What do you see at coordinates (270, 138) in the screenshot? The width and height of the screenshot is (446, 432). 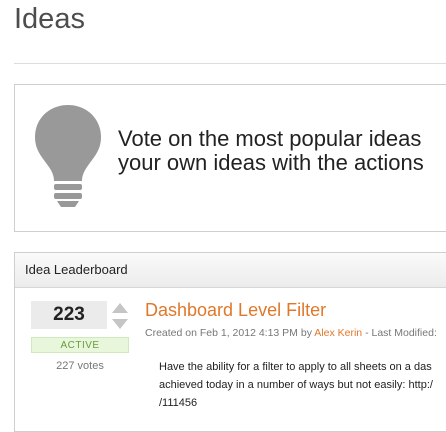 I see `banner-line-1: Vote on the most popular ideas` at bounding box center [270, 138].